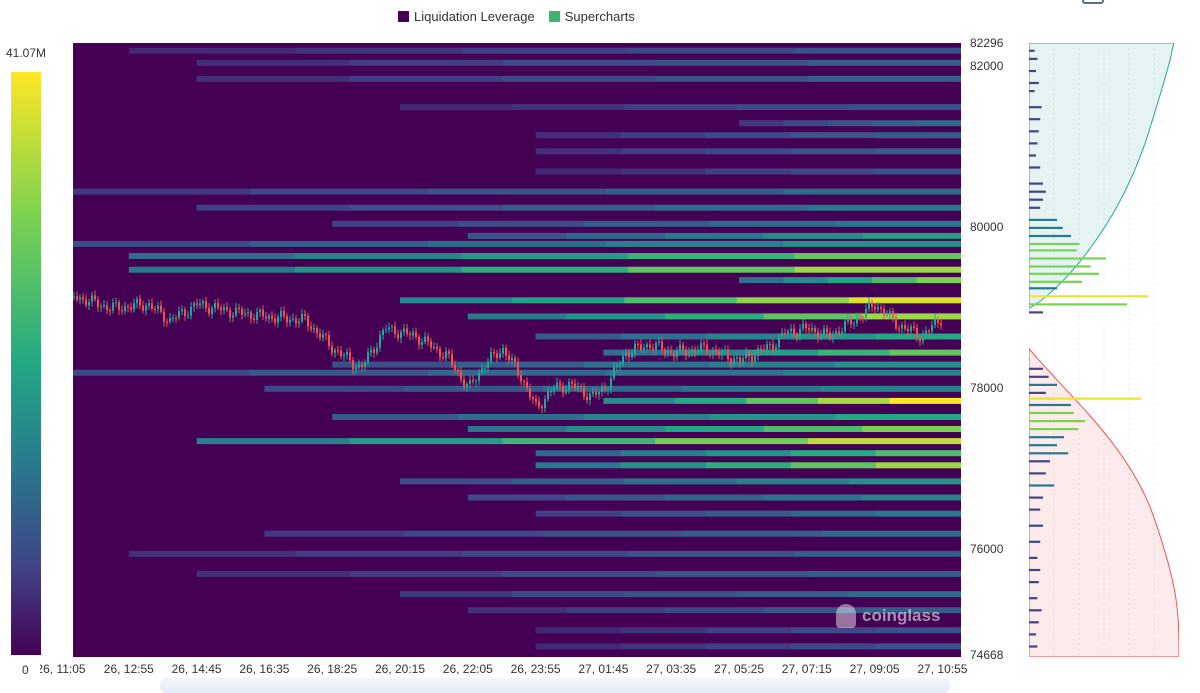  What do you see at coordinates (197, 669) in the screenshot?
I see `time-tick-label: 26, 14:45` at bounding box center [197, 669].